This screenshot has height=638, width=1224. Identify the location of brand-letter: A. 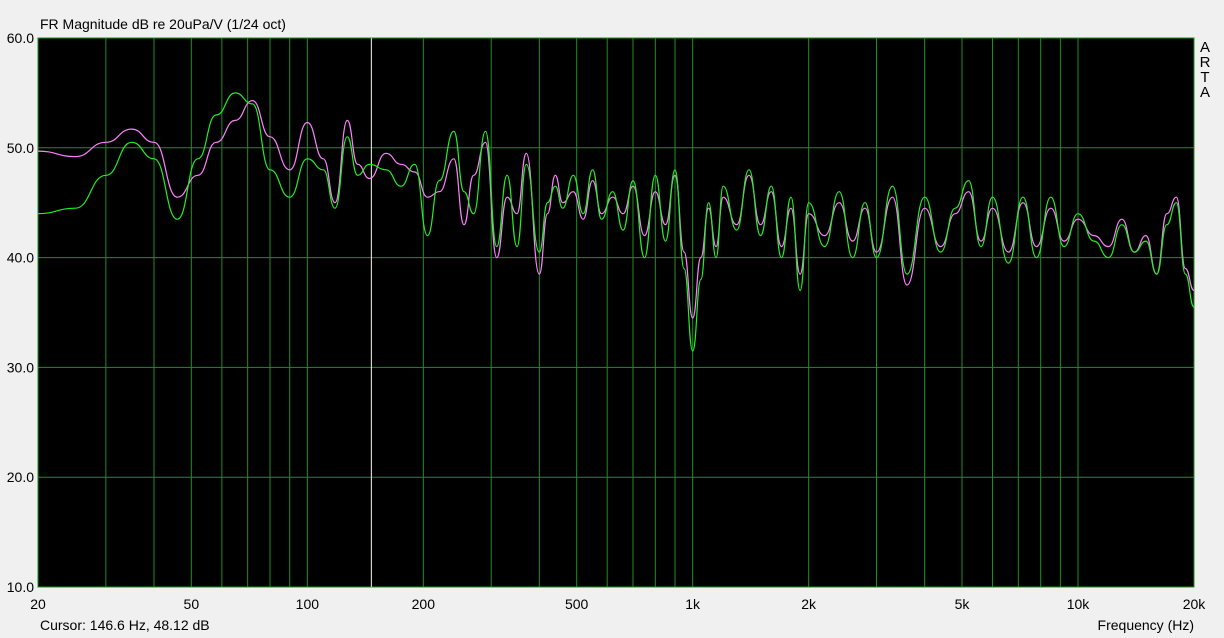
(1205, 92).